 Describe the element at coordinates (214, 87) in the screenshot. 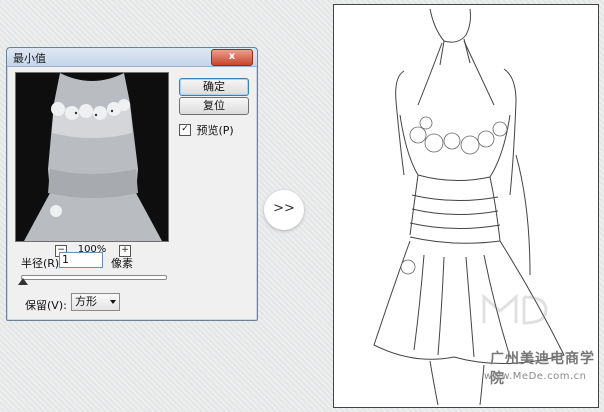

I see `ok-button: 确定` at that location.